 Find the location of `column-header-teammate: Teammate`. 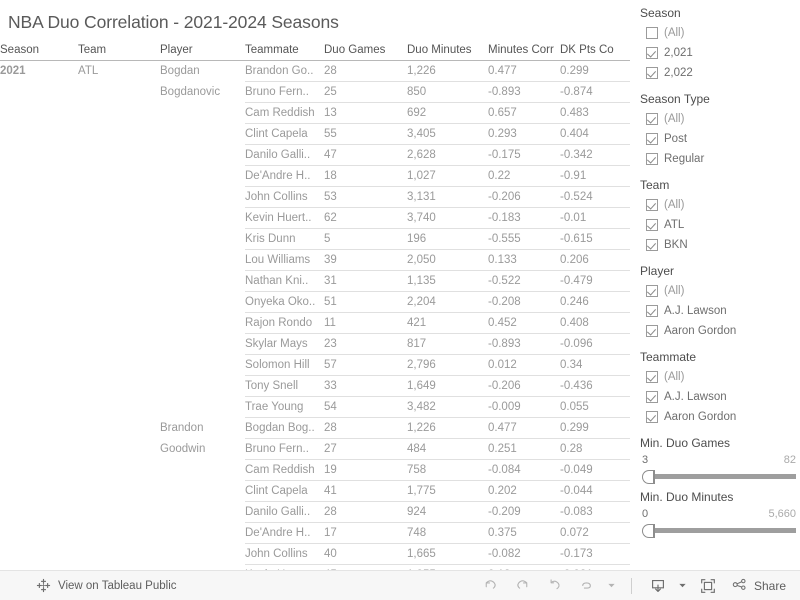

column-header-teammate: Teammate is located at coordinates (284, 52).